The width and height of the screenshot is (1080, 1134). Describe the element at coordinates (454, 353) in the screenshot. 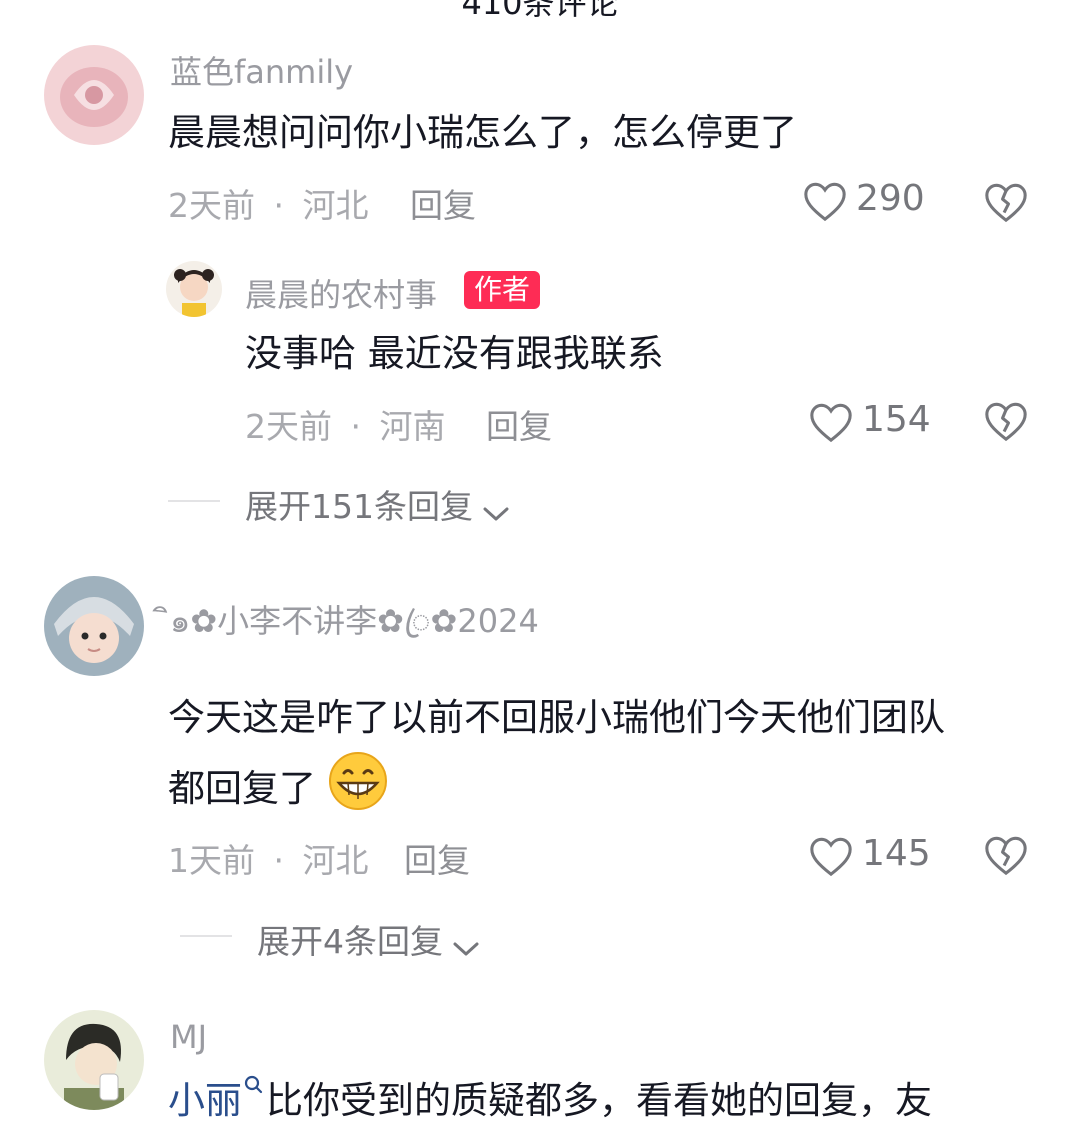

I see `reply-text: 没事哈 最近没有跟我联系` at that location.